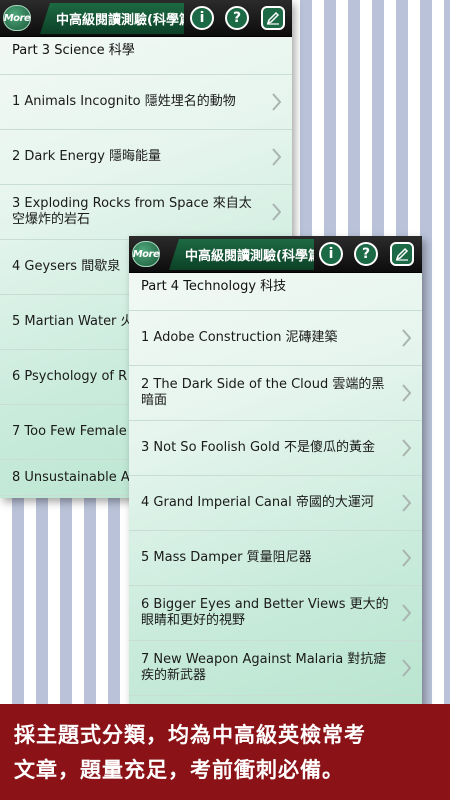 The image size is (450, 800). What do you see at coordinates (73, 50) in the screenshot?
I see `part-header-label: Part 3 Science 科學` at bounding box center [73, 50].